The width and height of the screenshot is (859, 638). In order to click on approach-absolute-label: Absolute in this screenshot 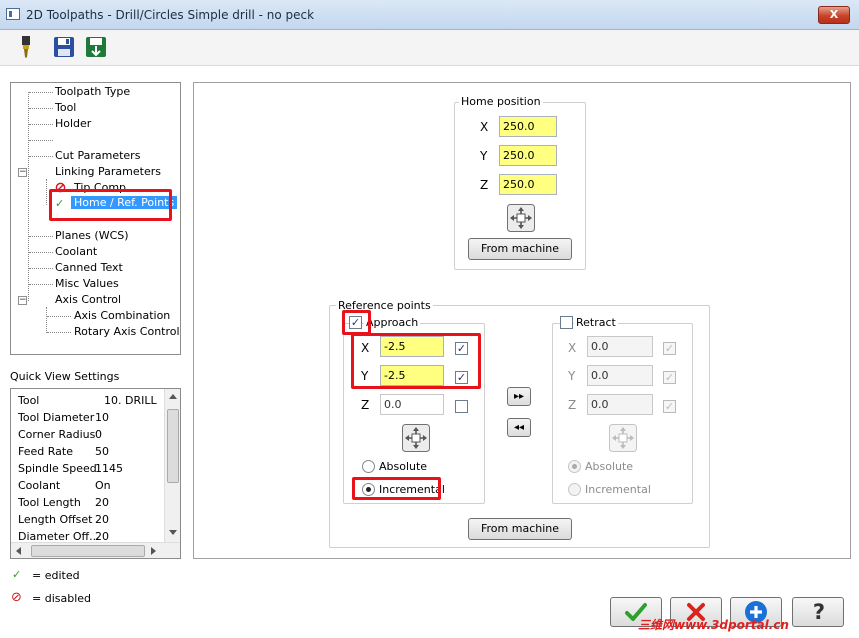, I will do `click(403, 466)`.